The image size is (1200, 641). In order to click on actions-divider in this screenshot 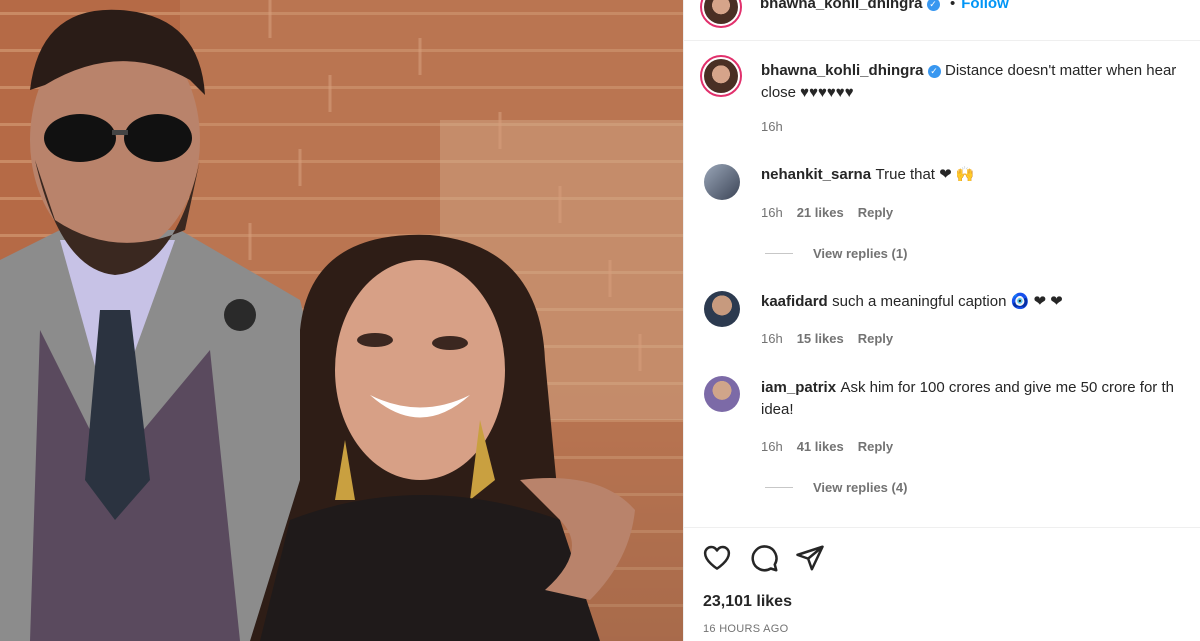, I will do `click(942, 527)`.